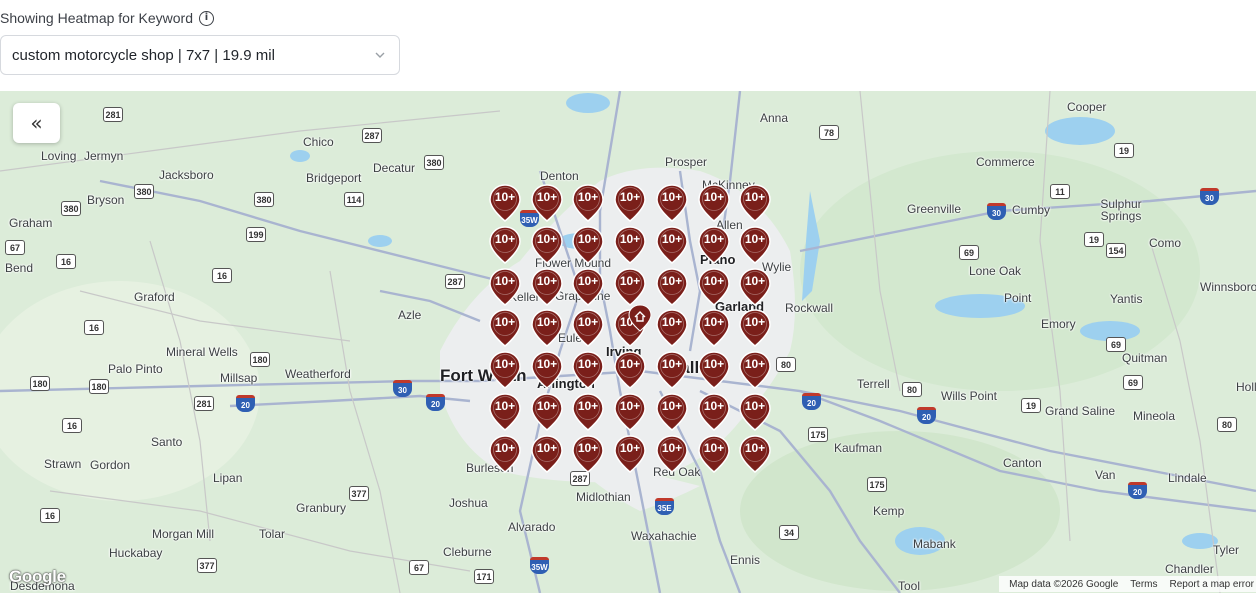 This screenshot has height=593, width=1256. I want to click on city-label: Bend, so click(19, 268).